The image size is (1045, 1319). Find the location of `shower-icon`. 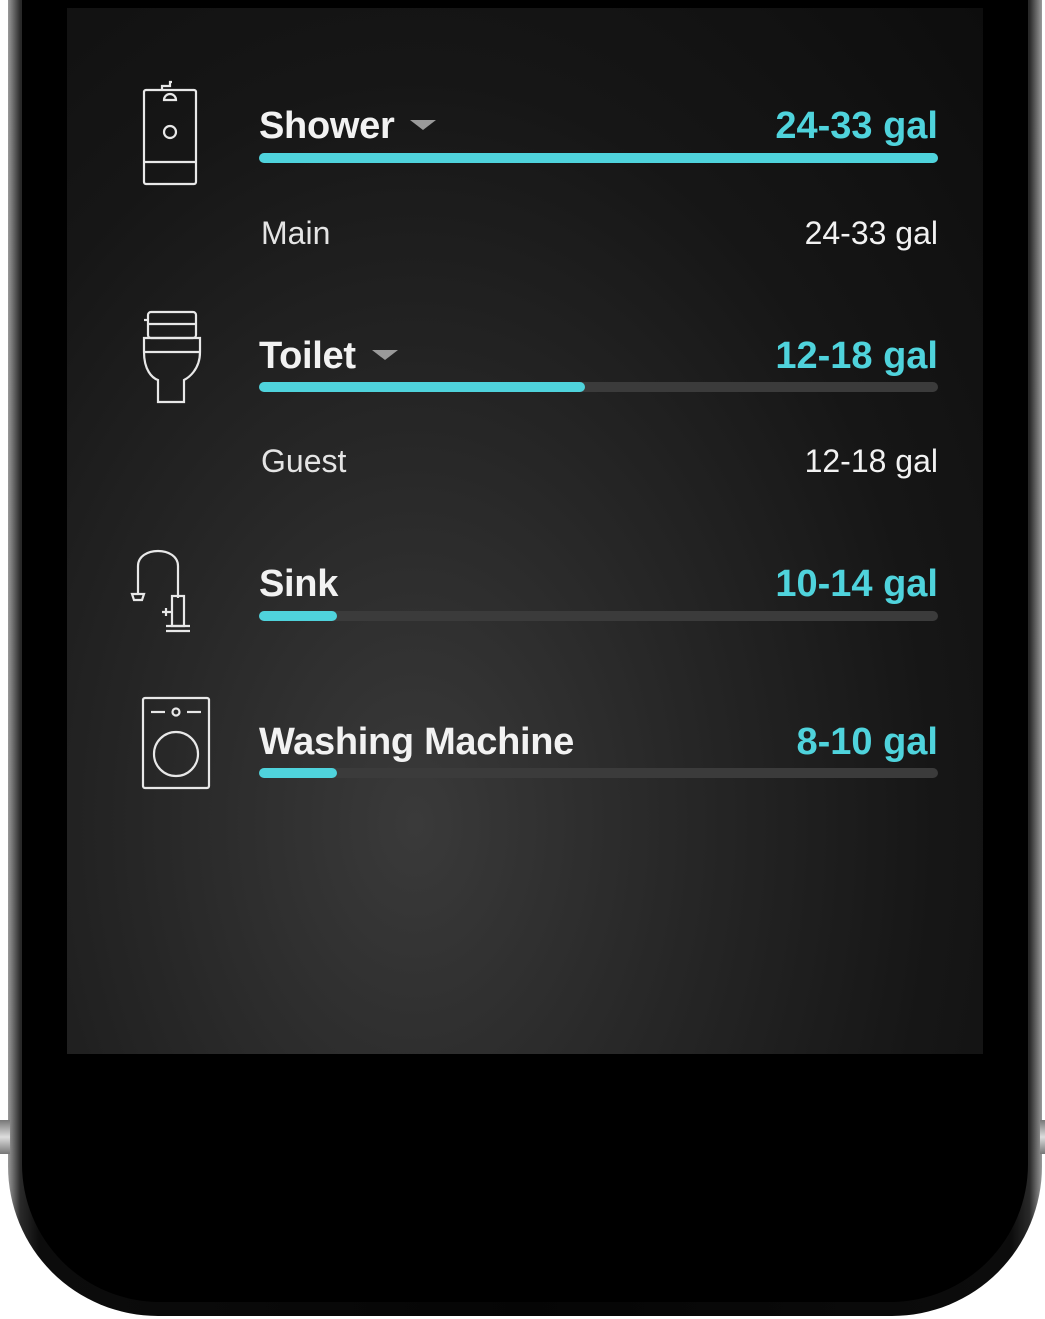

shower-icon is located at coordinates (170, 133).